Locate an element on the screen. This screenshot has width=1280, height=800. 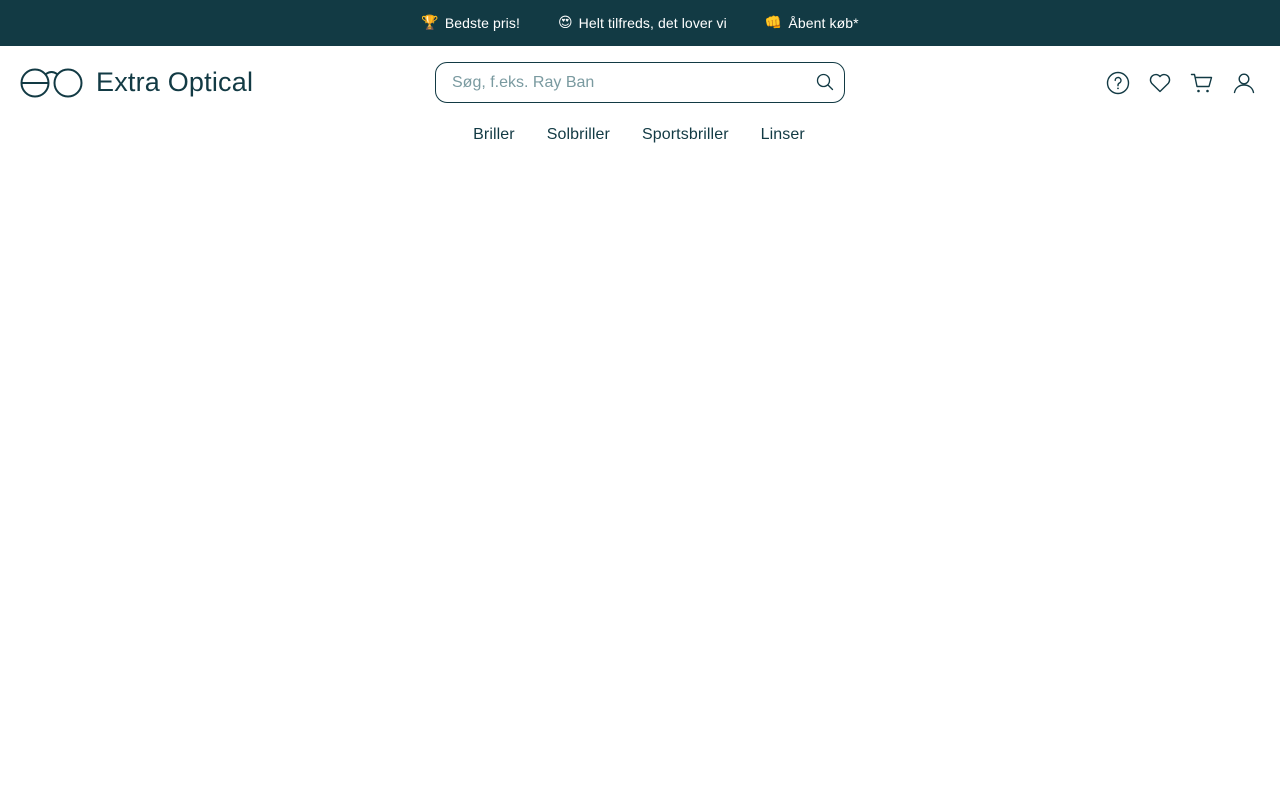
cart-button is located at coordinates (1202, 83).